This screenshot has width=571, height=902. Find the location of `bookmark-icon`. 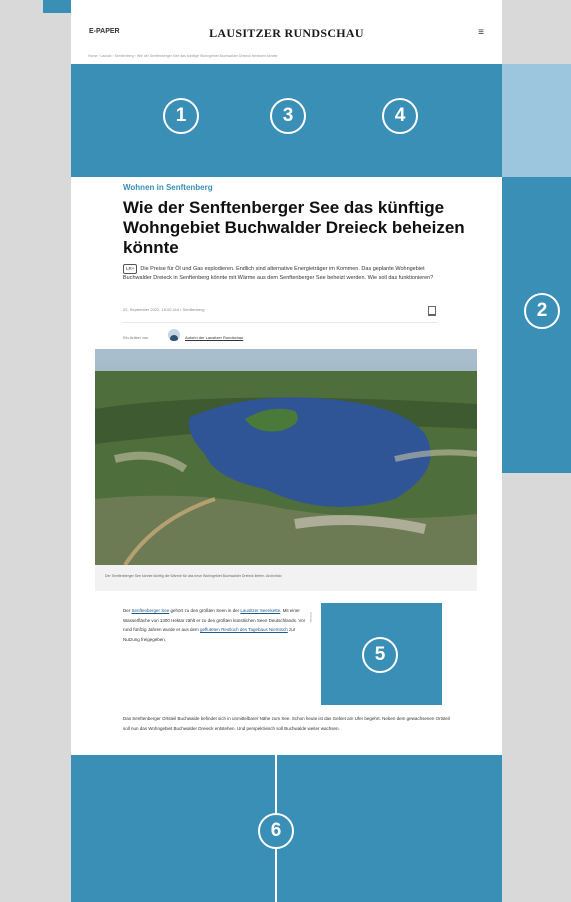

bookmark-icon is located at coordinates (432, 311).